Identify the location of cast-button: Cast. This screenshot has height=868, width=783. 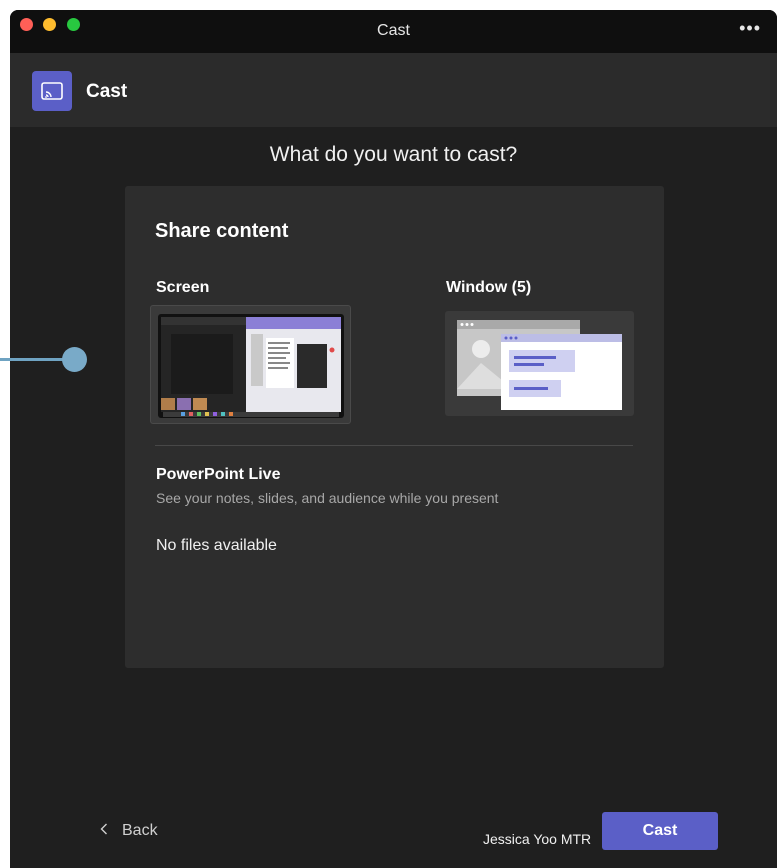
(660, 831).